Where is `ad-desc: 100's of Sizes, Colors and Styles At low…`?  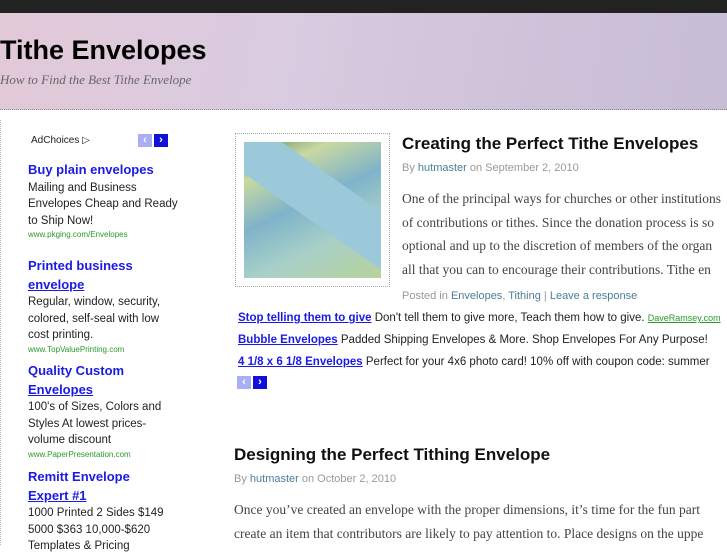 ad-desc: 100's of Sizes, Colors and Styles At low… is located at coordinates (95, 423).